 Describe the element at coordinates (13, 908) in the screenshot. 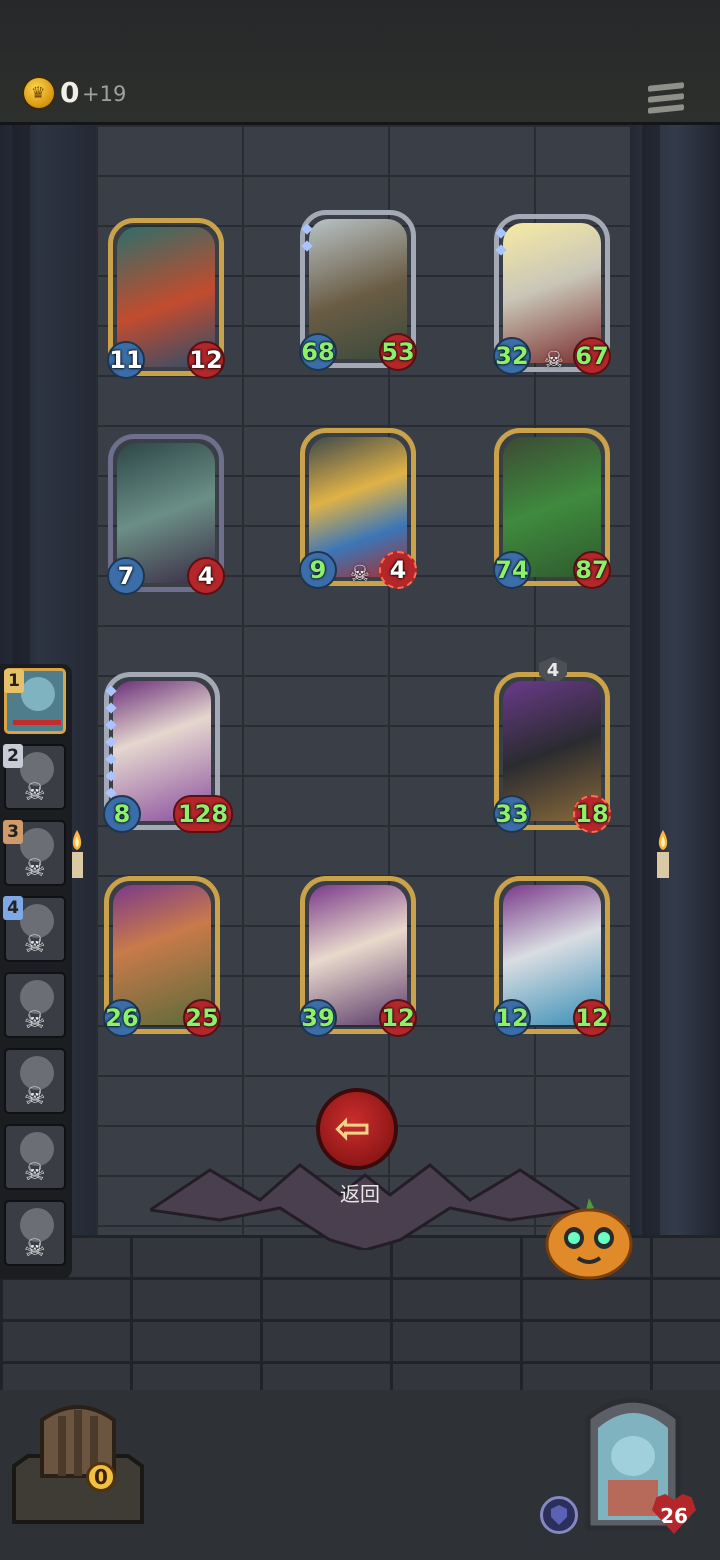

I see `opponent-rank: 4` at that location.